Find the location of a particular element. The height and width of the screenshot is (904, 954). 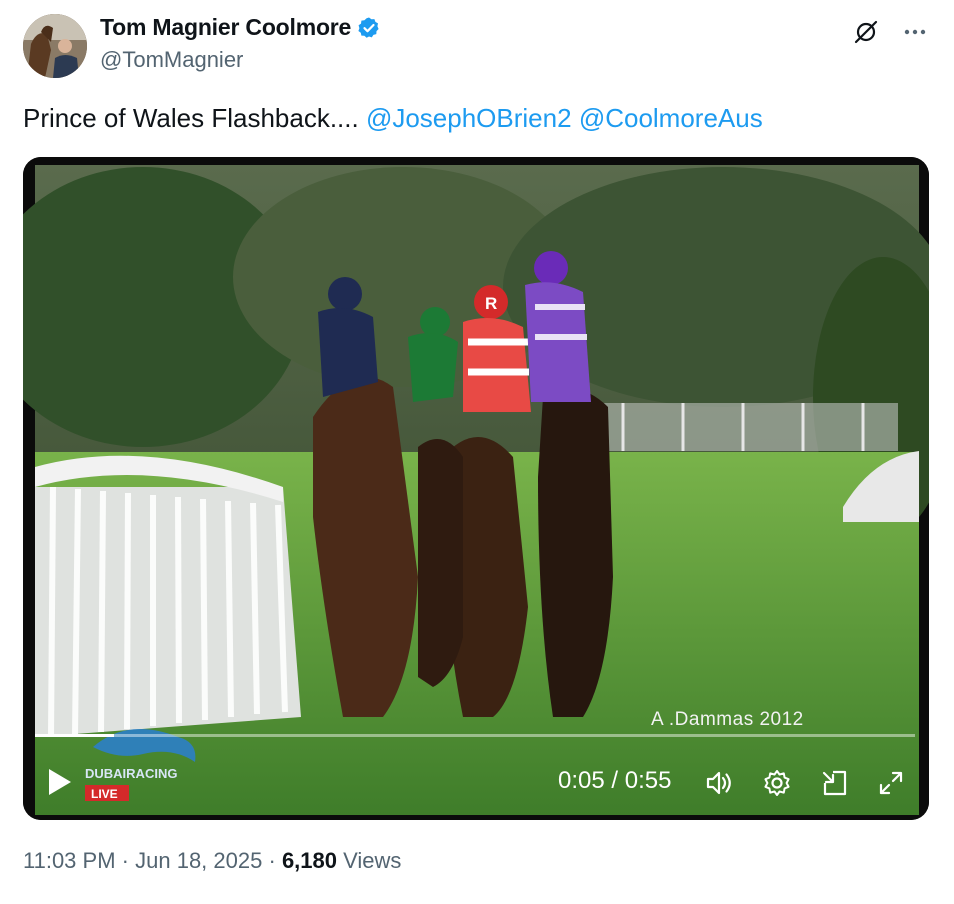

progress-bar is located at coordinates (475, 735).